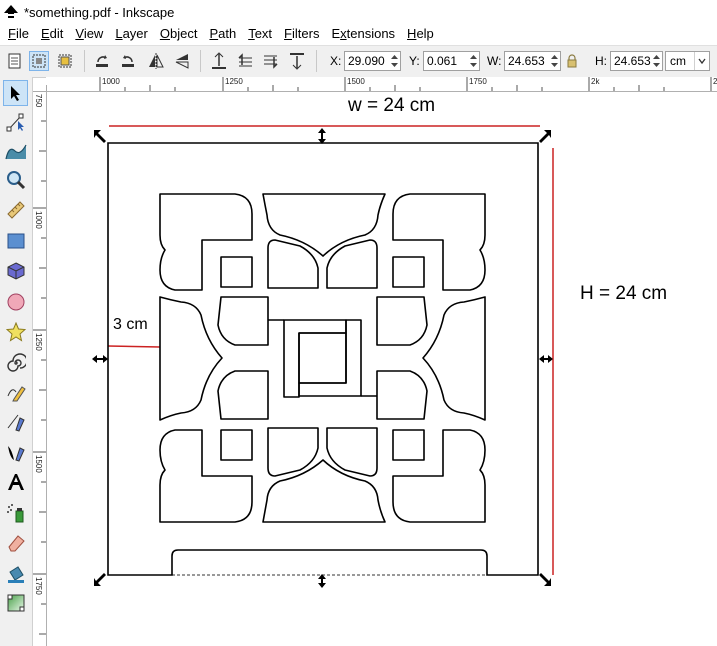 This screenshot has height=646, width=717. I want to click on flip-vertical-icon, so click(182, 61).